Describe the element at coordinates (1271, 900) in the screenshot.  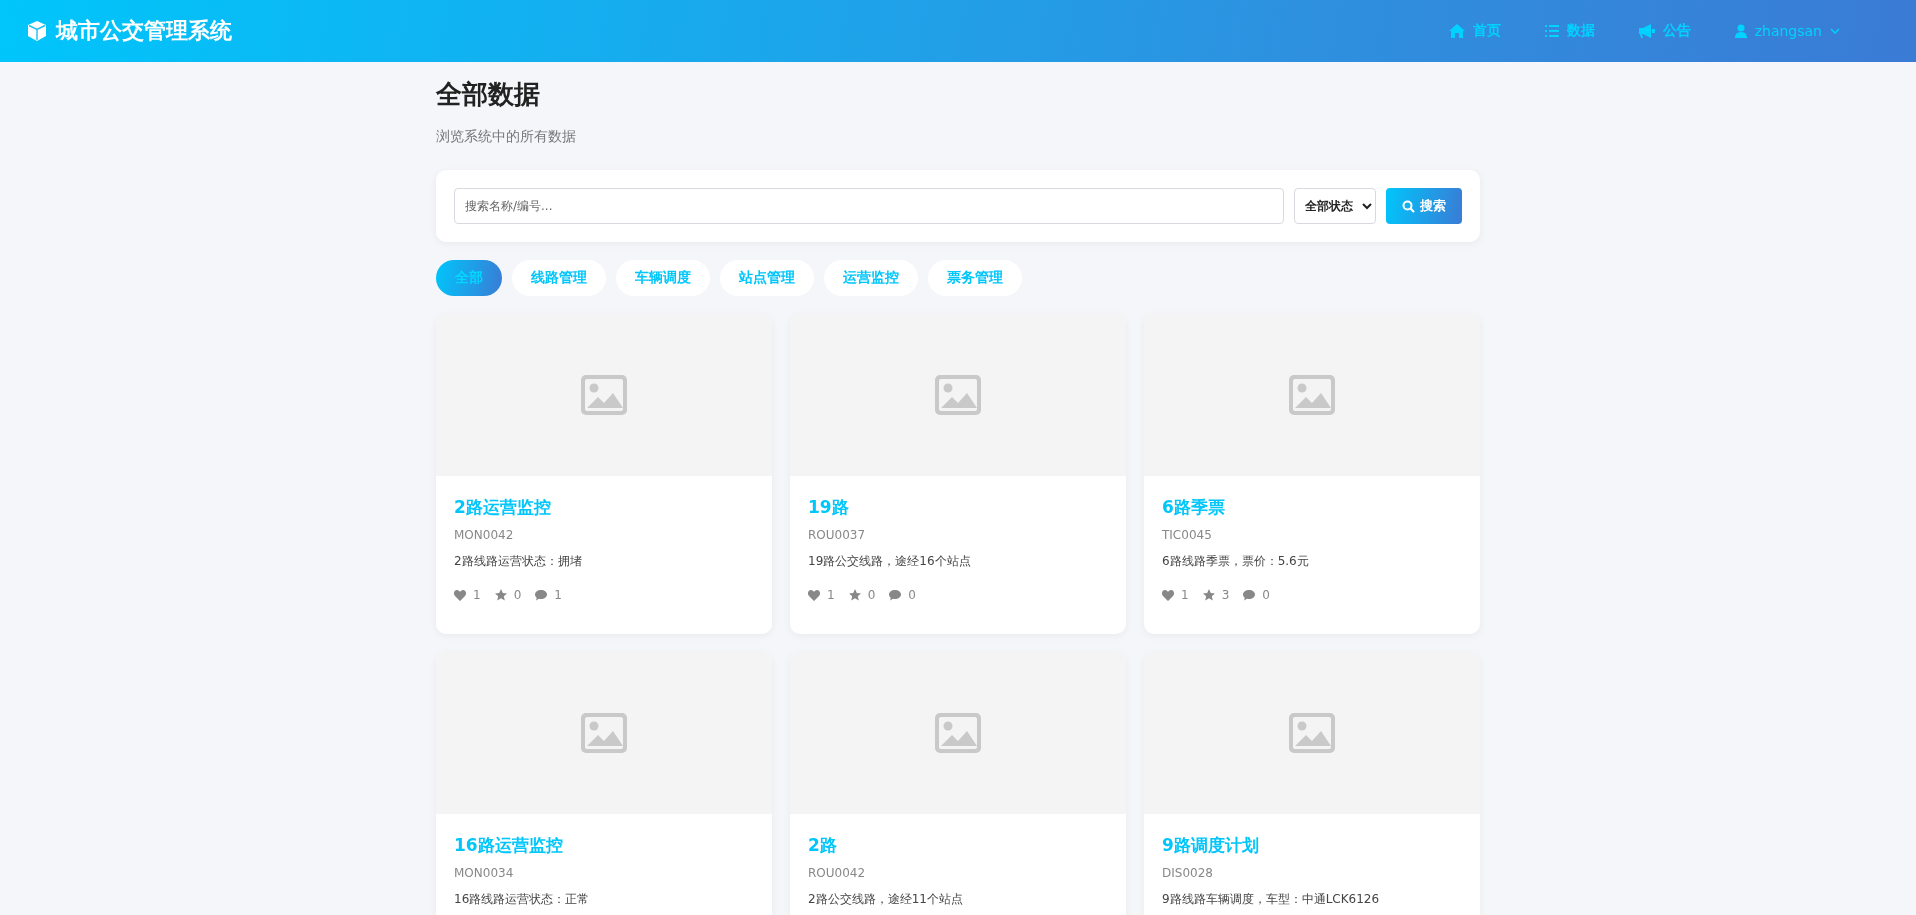
I see `item-description: 9路线路车辆调度，车型：中通LCK6126` at that location.